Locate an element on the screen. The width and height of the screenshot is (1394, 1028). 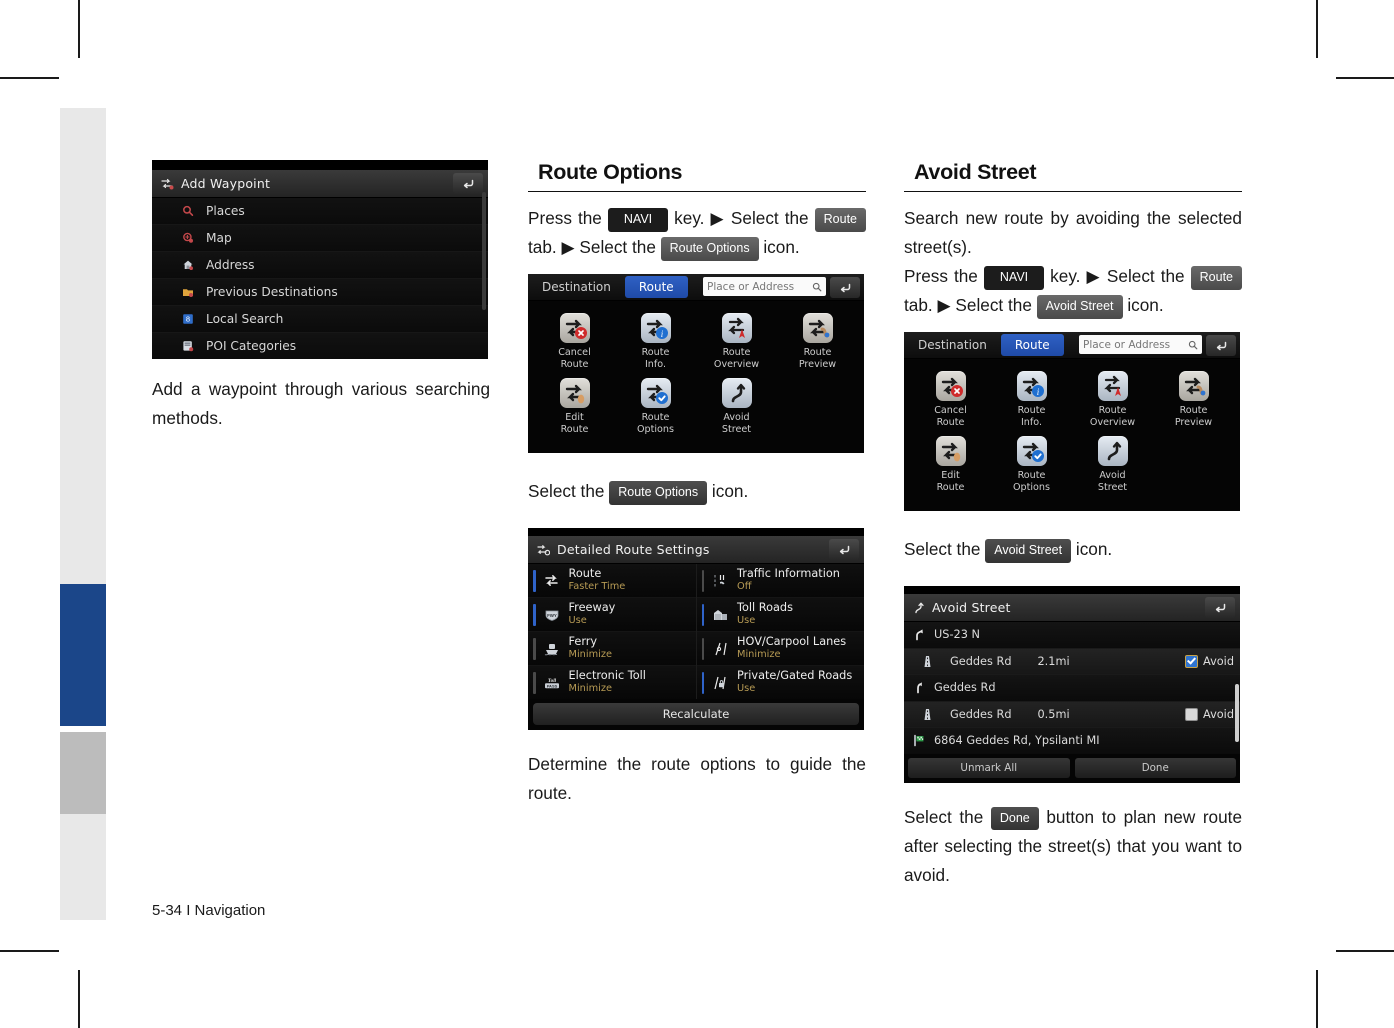
done-button: Done is located at coordinates (1155, 767).